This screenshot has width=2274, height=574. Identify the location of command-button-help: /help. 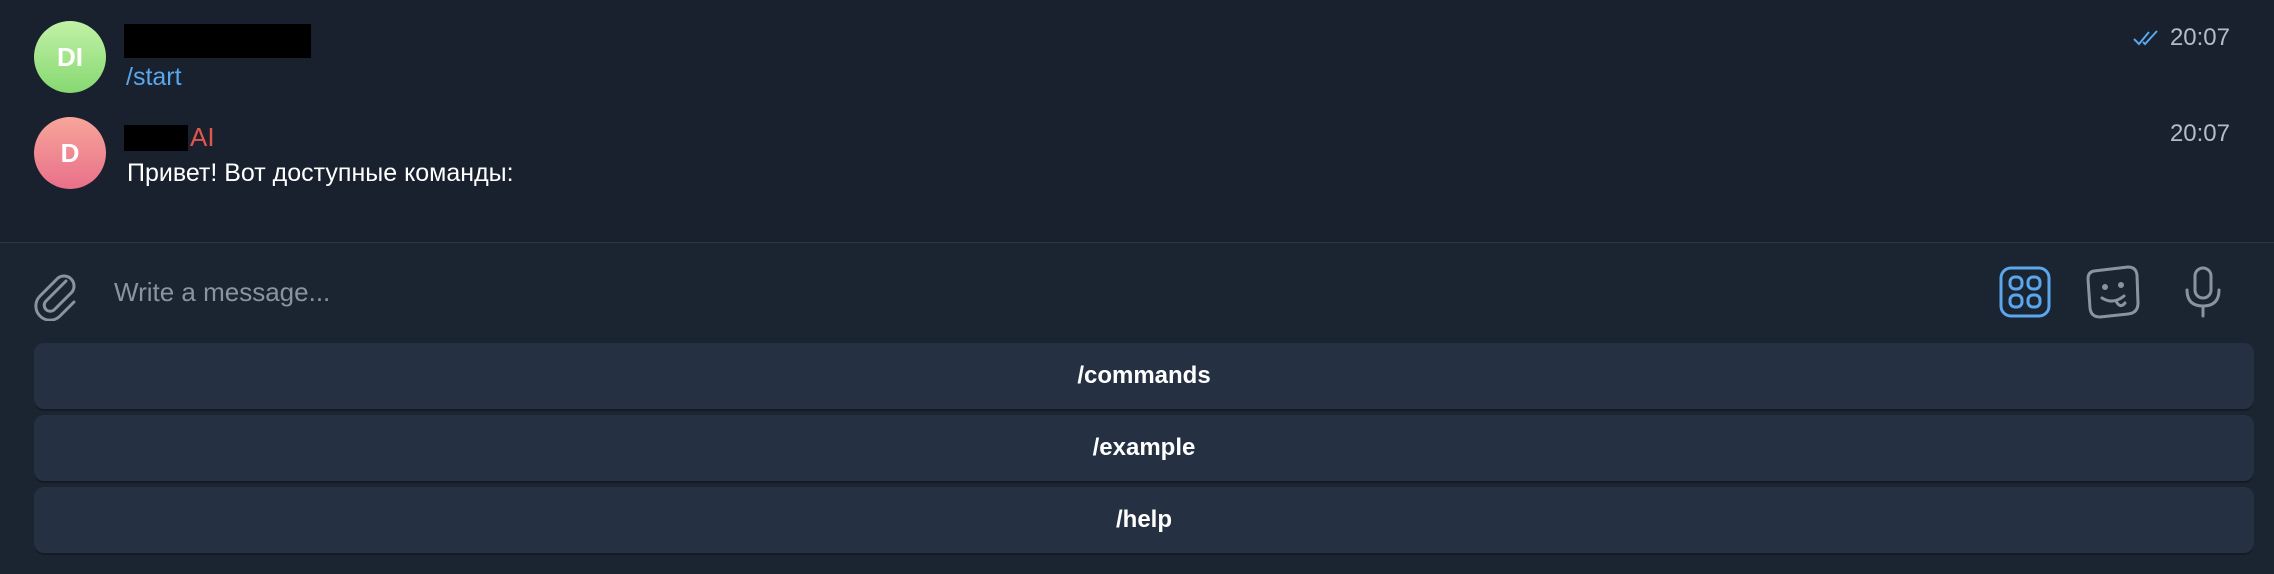
(1144, 520).